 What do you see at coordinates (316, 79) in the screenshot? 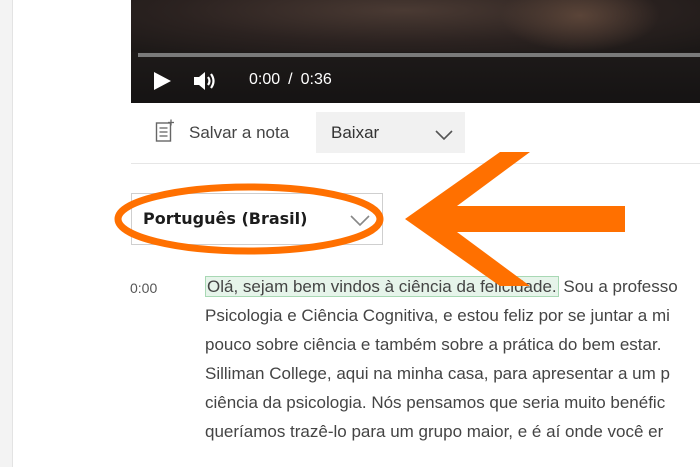
I see `duration: 0:36` at bounding box center [316, 79].